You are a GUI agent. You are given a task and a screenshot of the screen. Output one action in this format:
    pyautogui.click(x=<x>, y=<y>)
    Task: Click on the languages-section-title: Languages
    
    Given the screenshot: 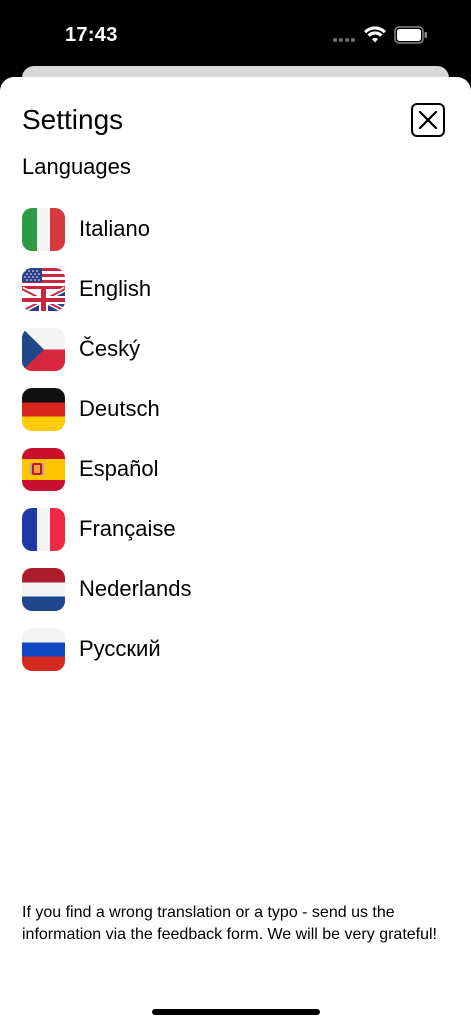 What is the action you would take?
    pyautogui.click(x=76, y=166)
    